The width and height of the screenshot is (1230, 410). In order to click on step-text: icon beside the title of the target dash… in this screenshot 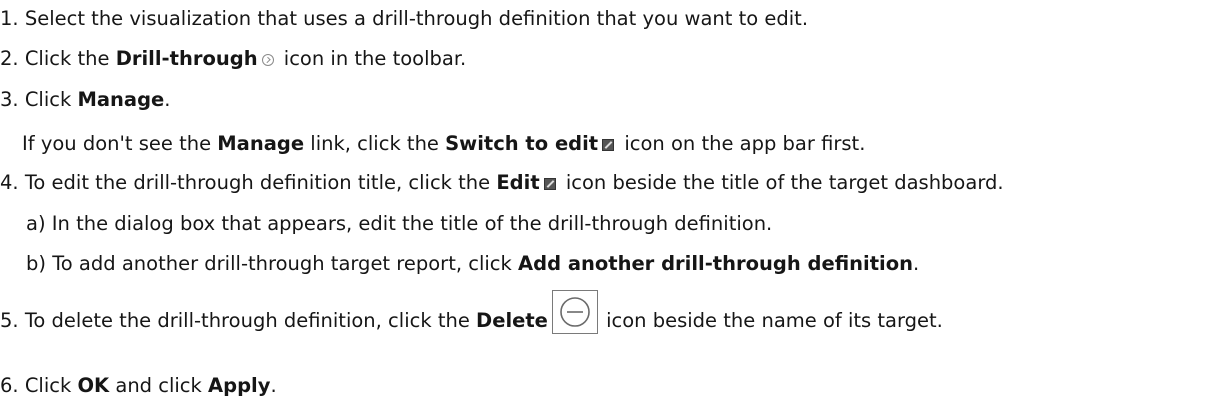, I will do `click(781, 182)`.